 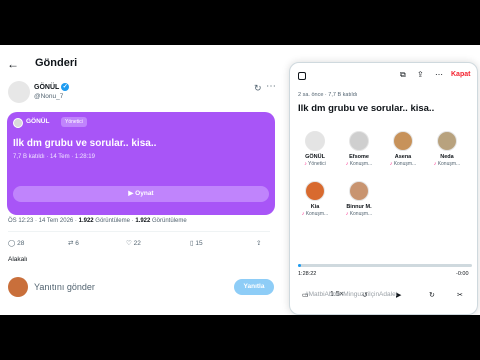 I want to click on action-bar: ◯ 28 ⇄ 6 ♡ 22 ▯ 15 ⇪, so click(x=139, y=245).